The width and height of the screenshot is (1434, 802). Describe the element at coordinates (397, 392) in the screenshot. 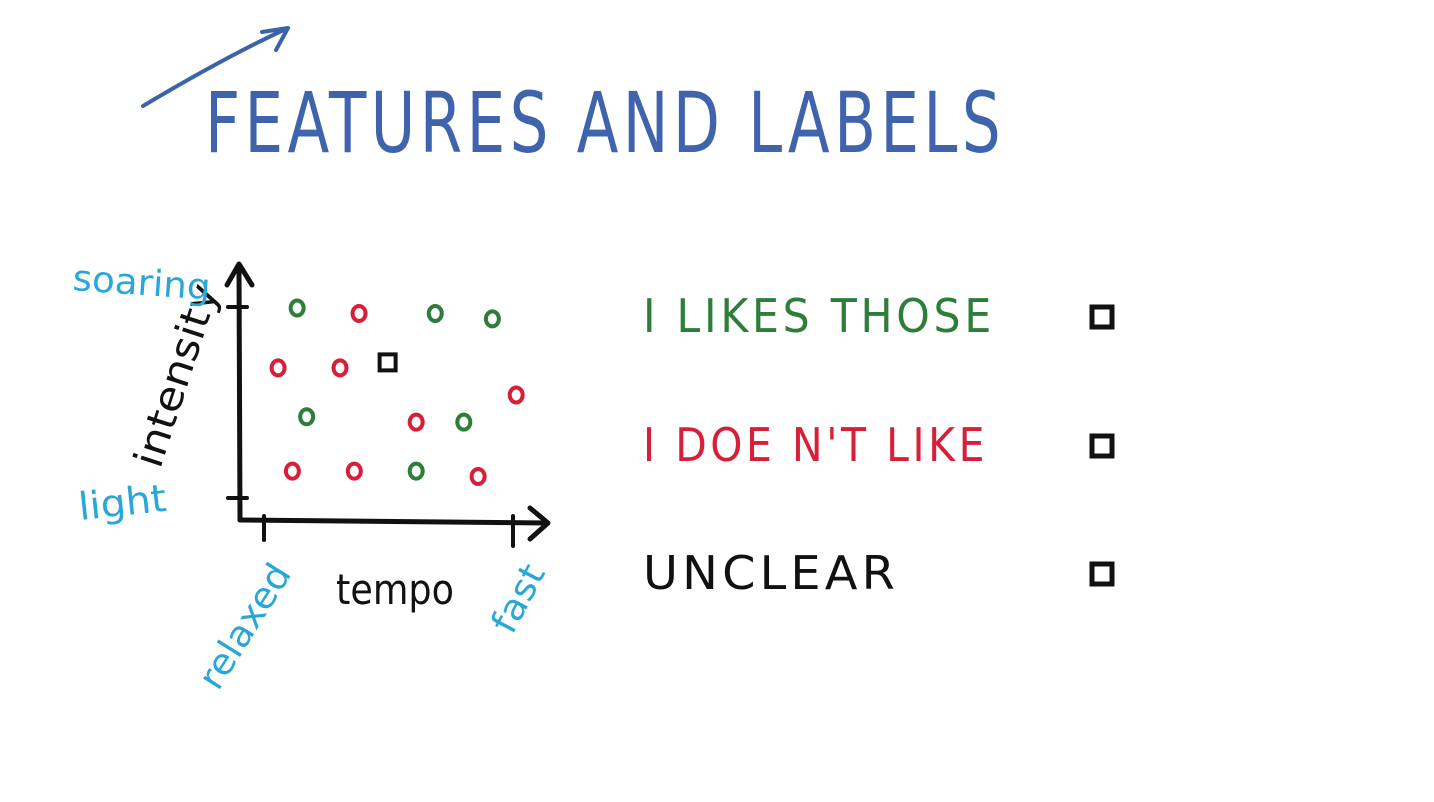

I see `data-points` at that location.